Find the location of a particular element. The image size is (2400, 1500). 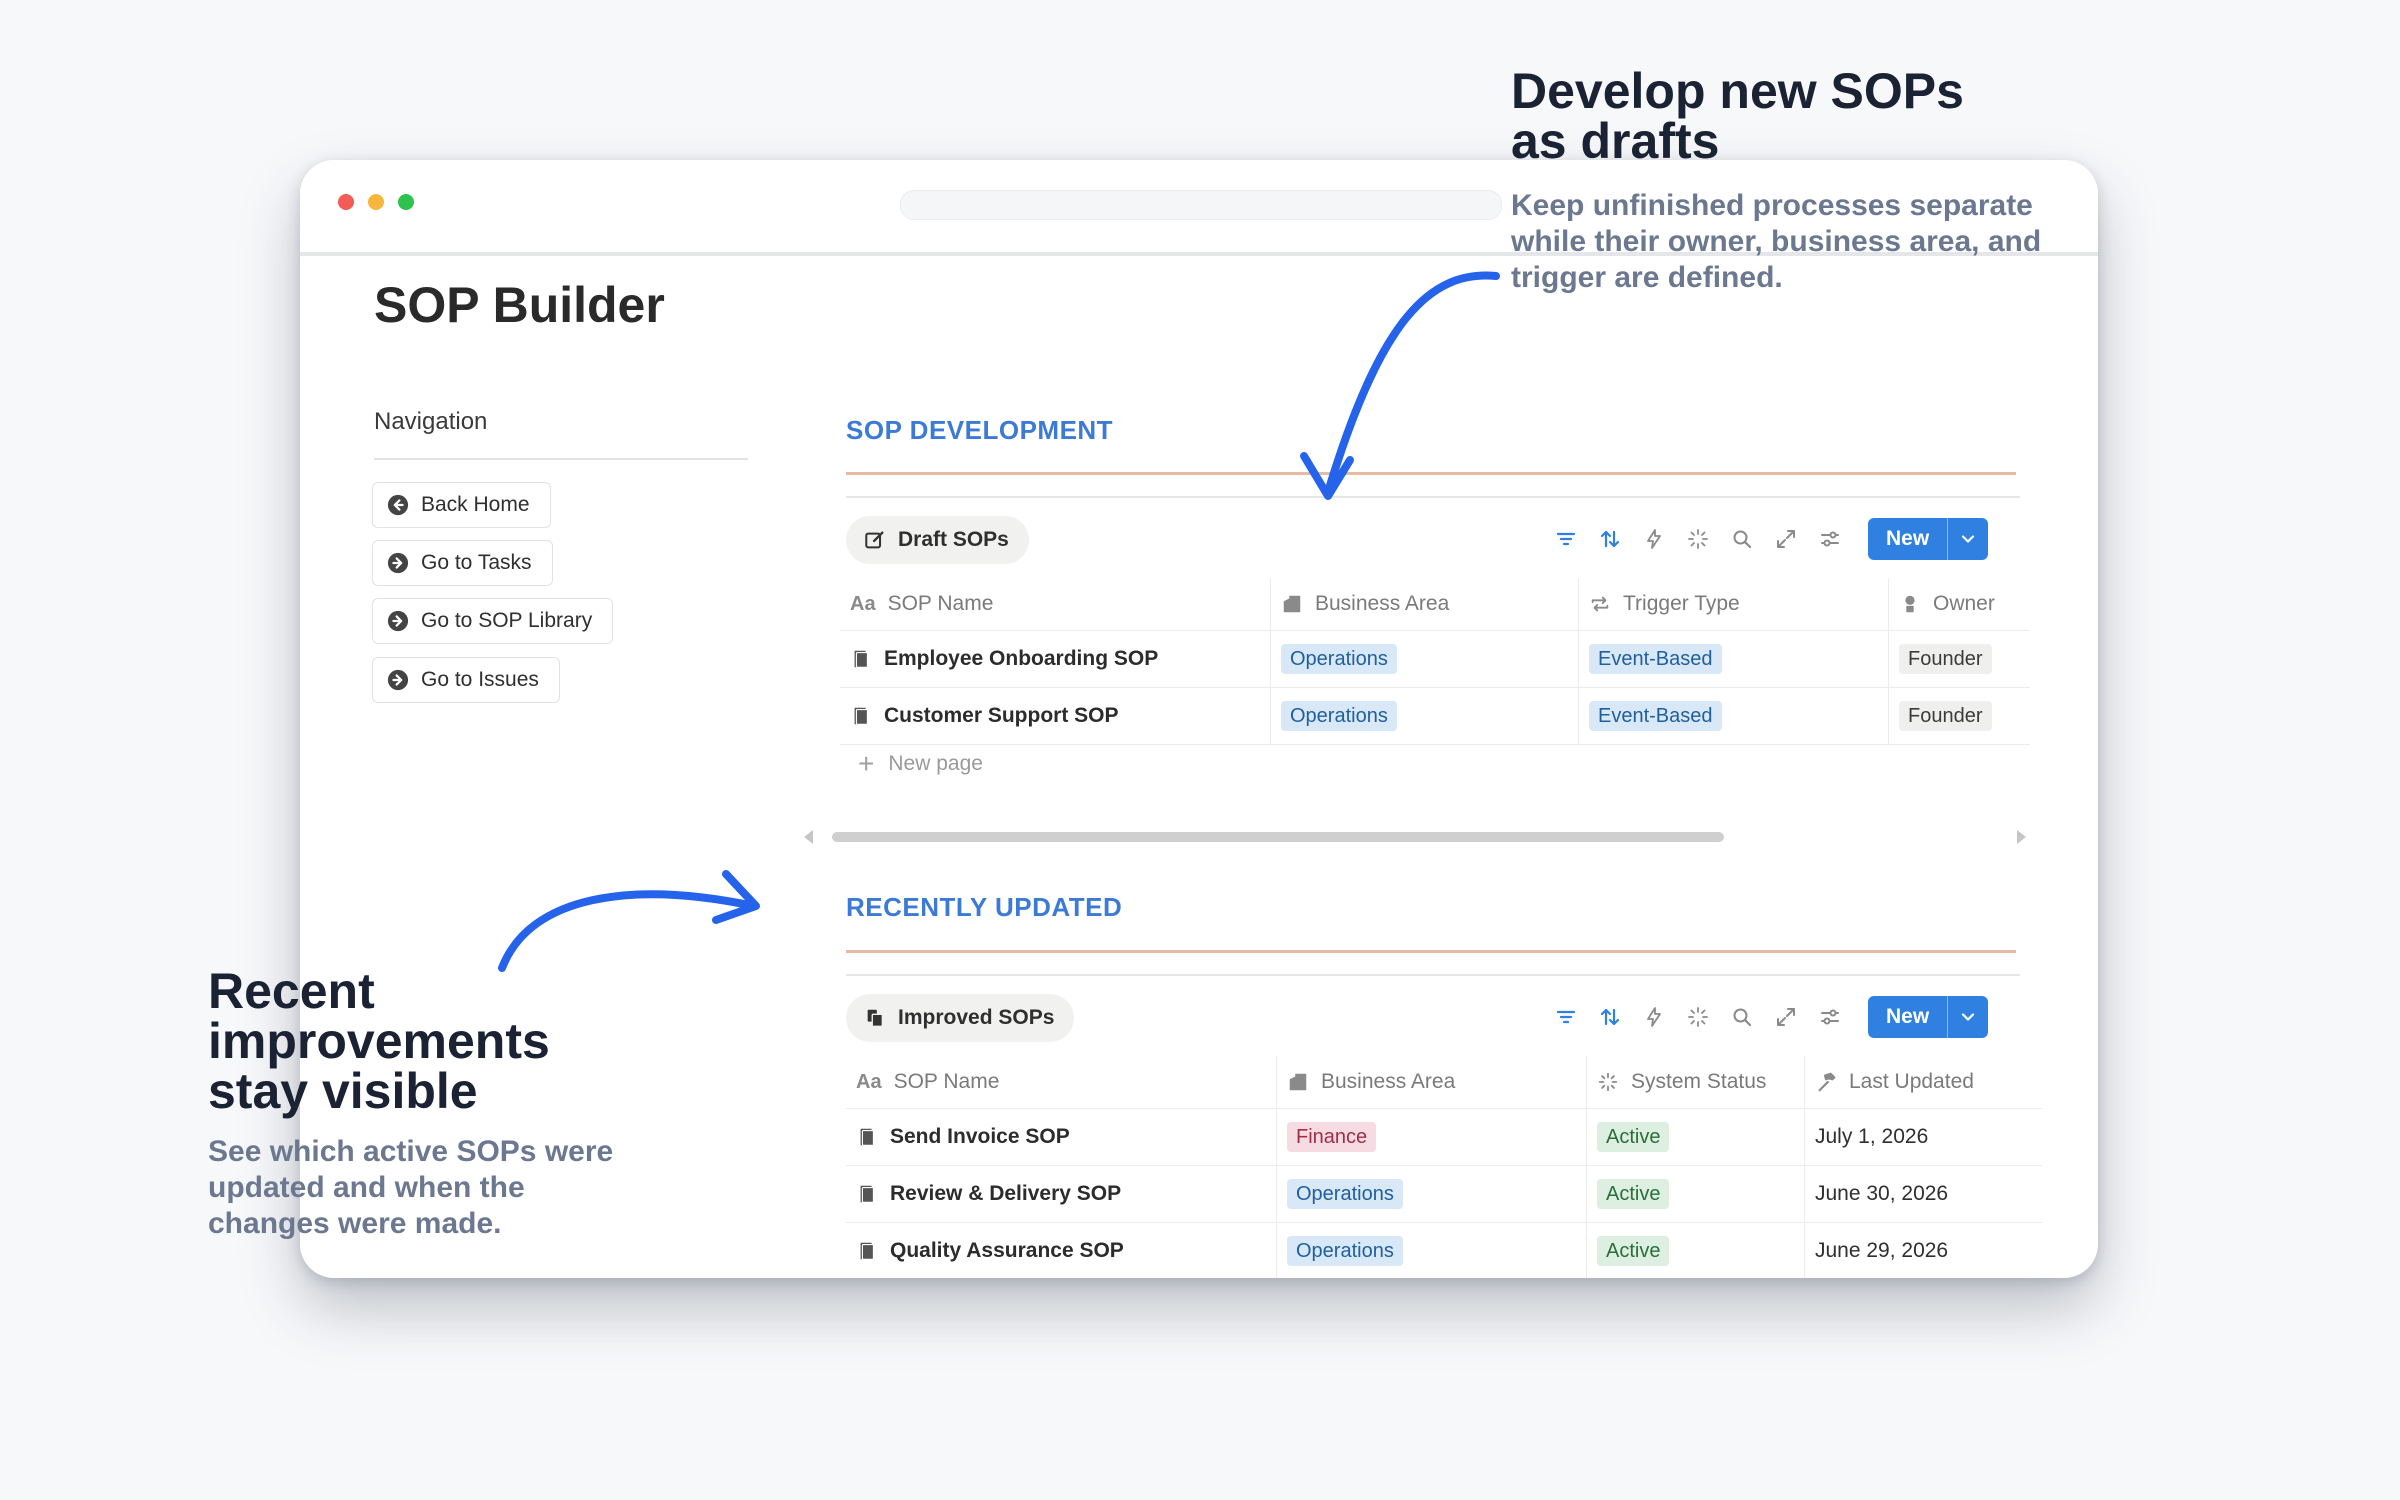

callout-text-line: Keep unfinished processes separate is located at coordinates (1772, 205).